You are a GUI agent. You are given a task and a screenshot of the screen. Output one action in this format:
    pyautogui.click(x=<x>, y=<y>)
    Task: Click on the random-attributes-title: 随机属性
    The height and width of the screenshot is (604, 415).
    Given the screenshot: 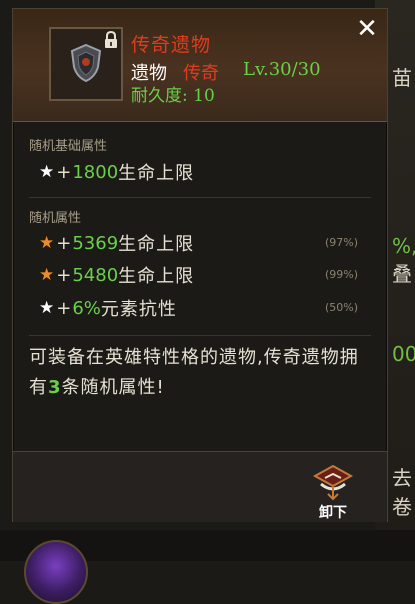 What is the action you would take?
    pyautogui.click(x=55, y=218)
    